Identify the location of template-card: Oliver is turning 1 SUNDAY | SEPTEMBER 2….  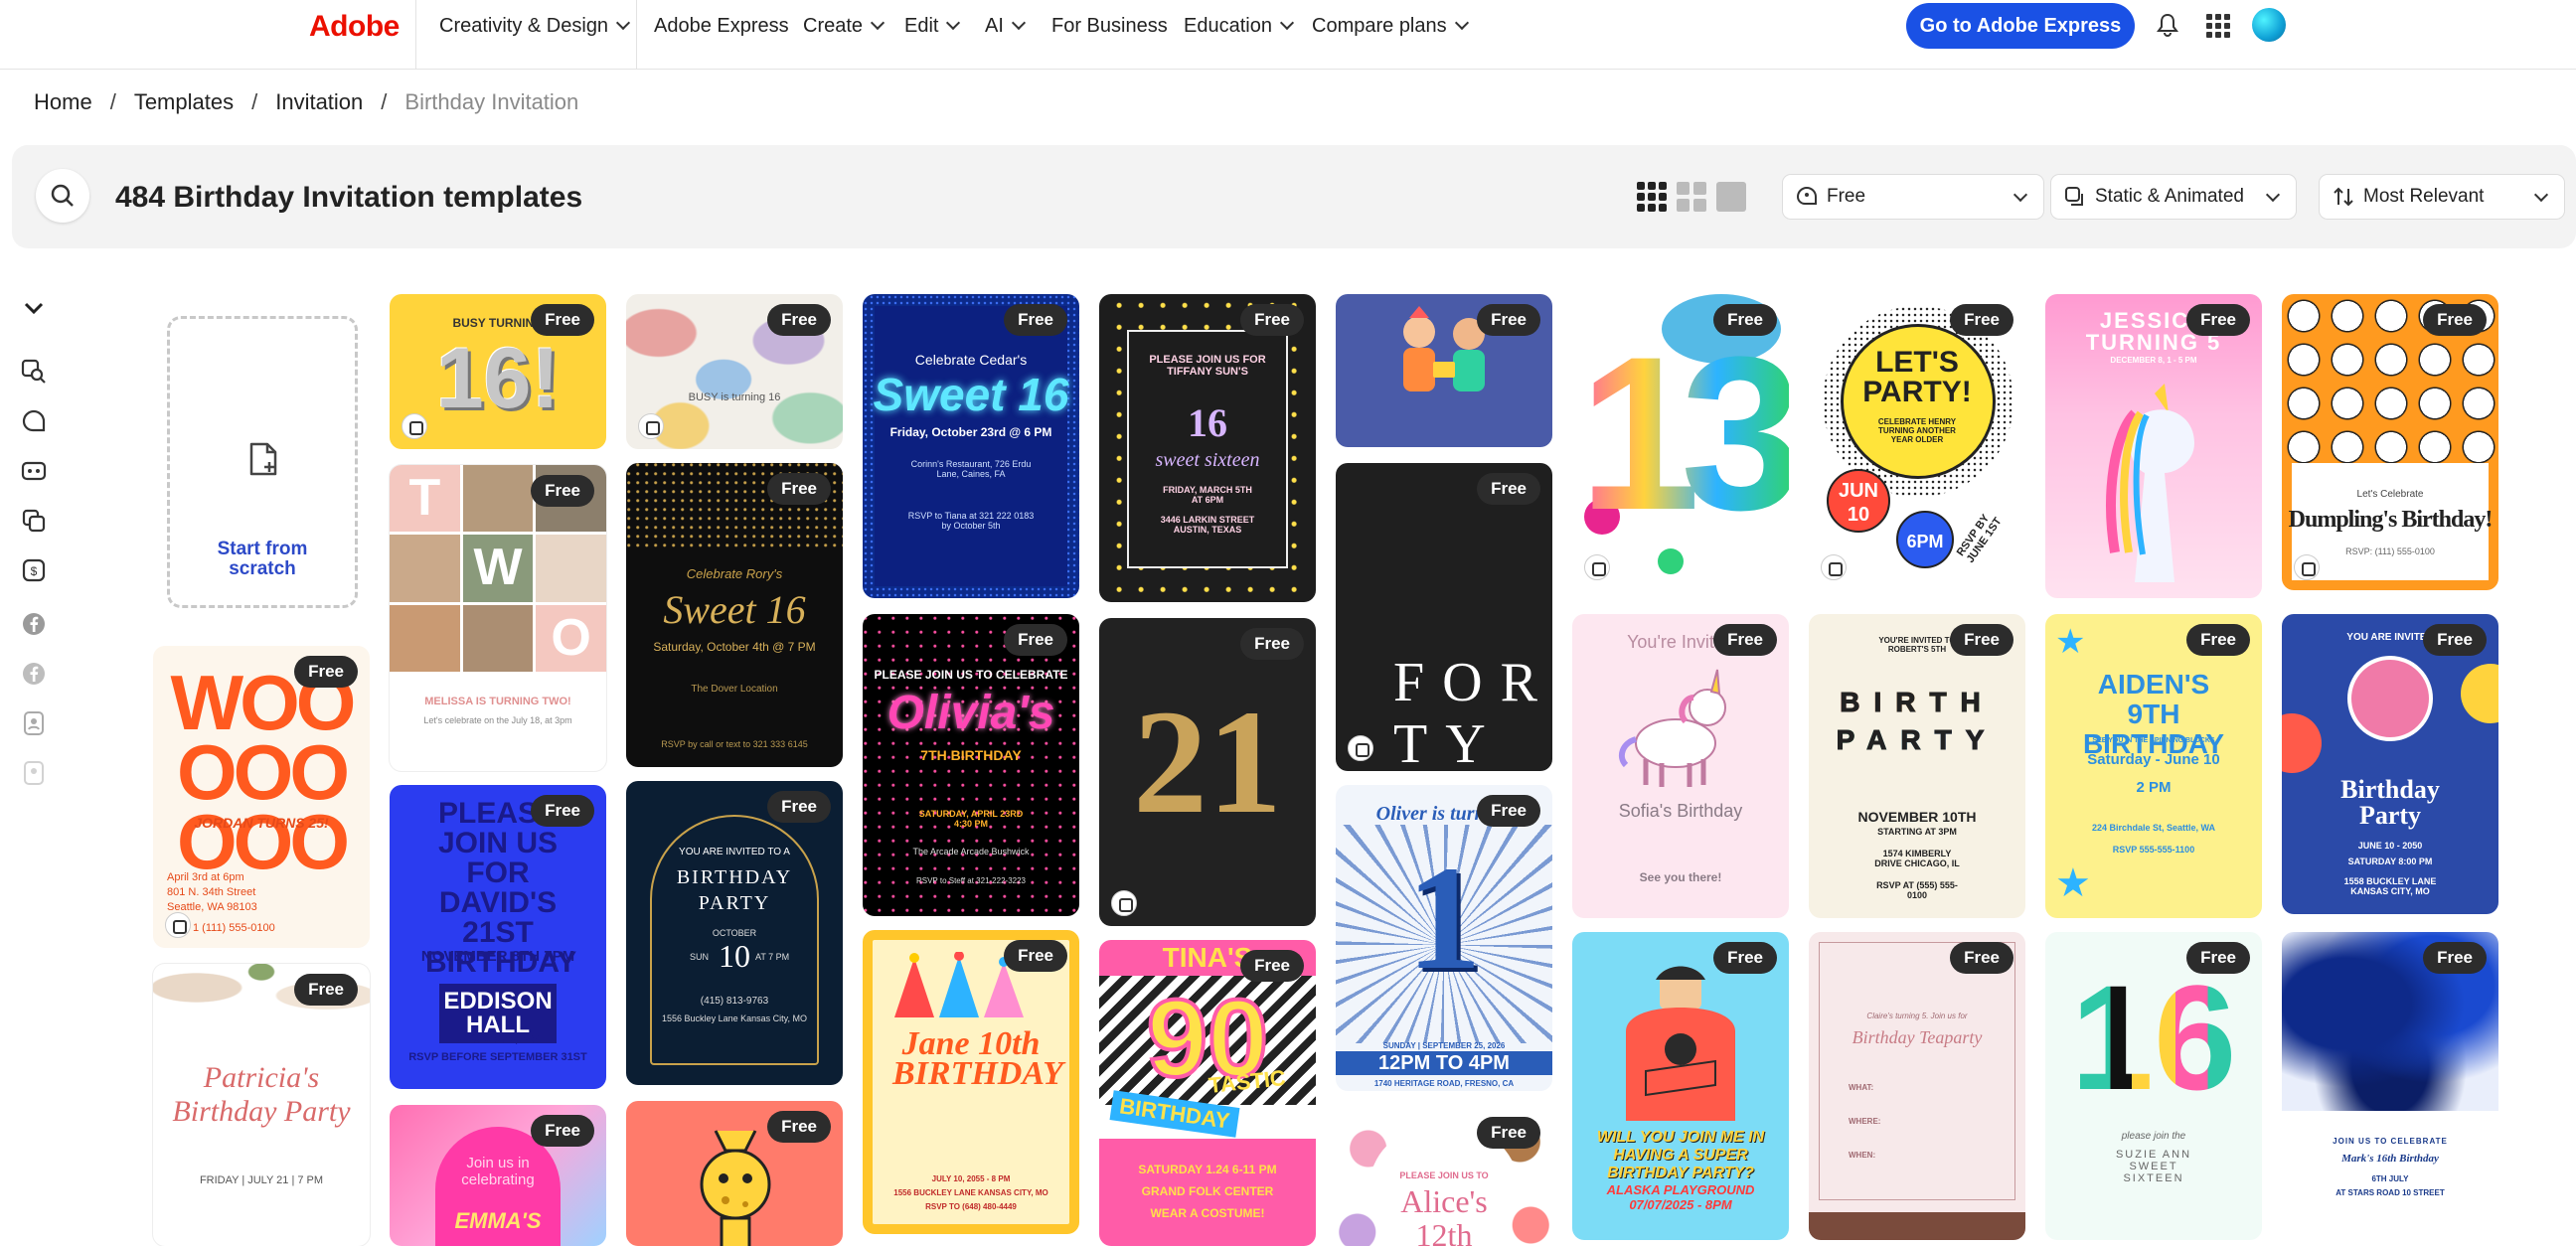
(1444, 938).